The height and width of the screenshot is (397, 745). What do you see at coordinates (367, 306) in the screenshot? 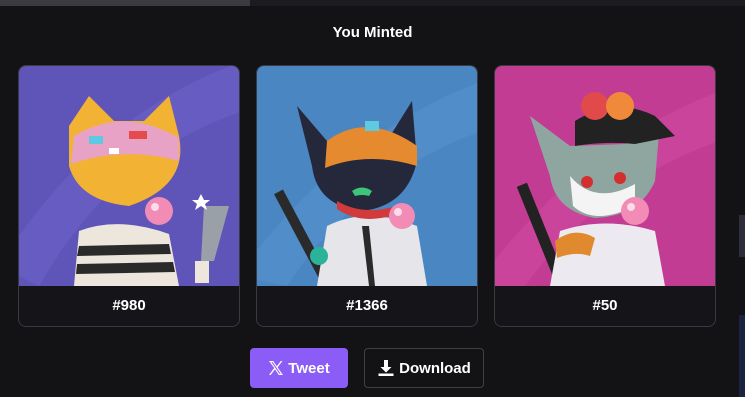
I see `nft-token-id: #1366` at bounding box center [367, 306].